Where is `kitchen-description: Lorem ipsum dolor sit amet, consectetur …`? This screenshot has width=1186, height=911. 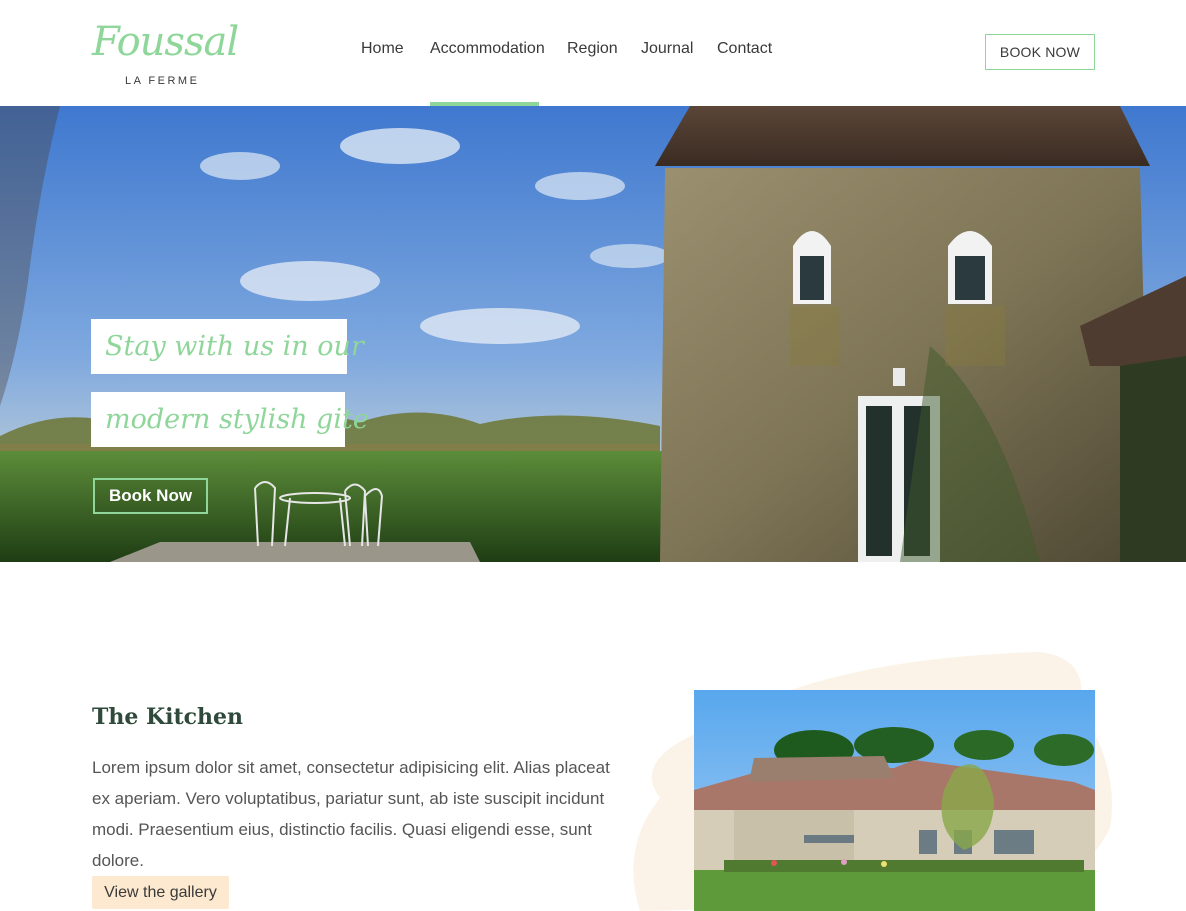 kitchen-description: Lorem ipsum dolor sit amet, consectetur … is located at coordinates (351, 814).